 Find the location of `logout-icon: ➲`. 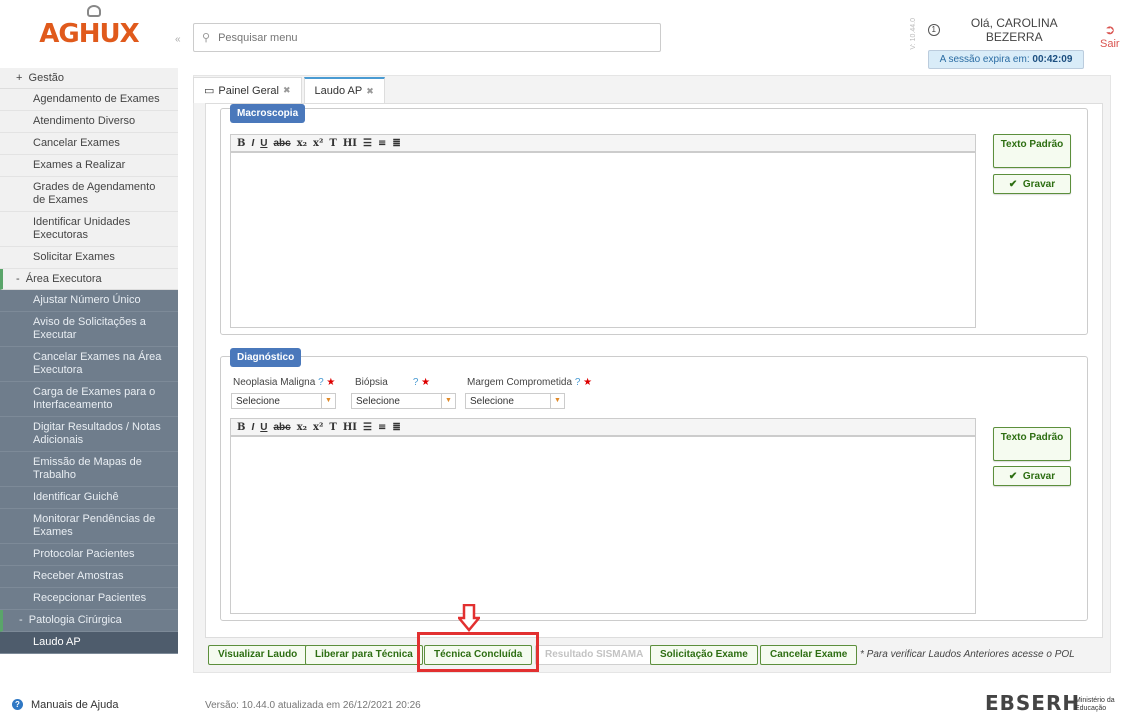

logout-icon: ➲ is located at coordinates (1110, 29).